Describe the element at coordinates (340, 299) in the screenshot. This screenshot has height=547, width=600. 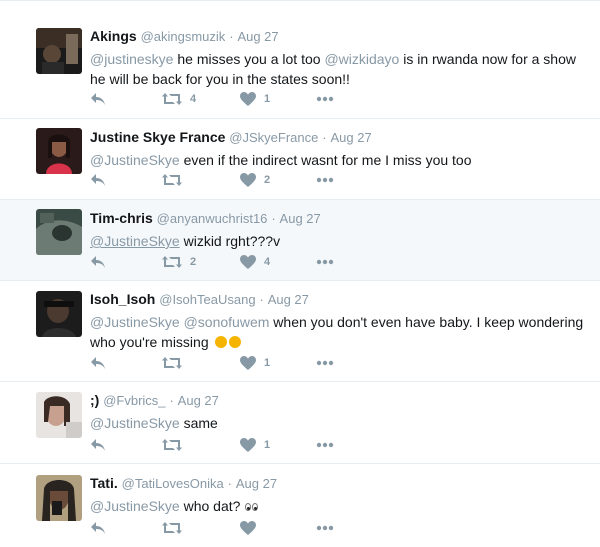
I see `tweet-header: Isoh_Isoh @IsohTeaUsang · Aug 27` at that location.